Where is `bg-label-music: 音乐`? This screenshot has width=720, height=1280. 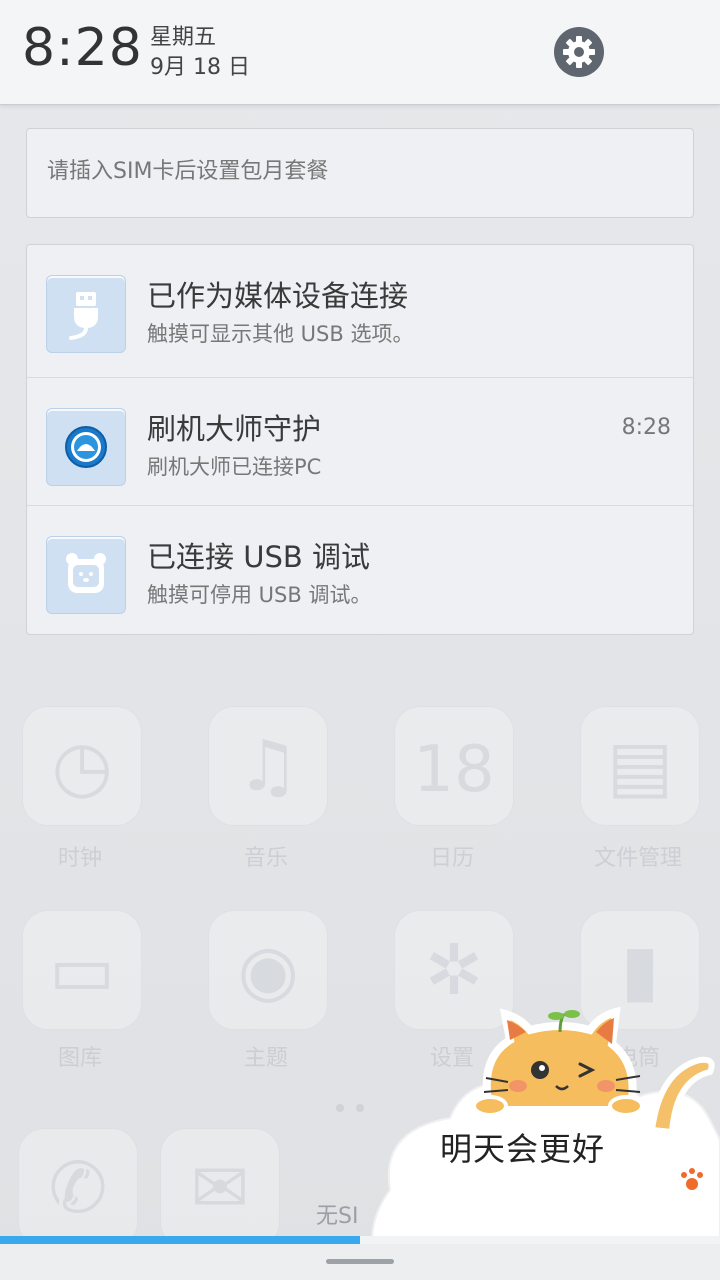
bg-label-music: 音乐 is located at coordinates (265, 858).